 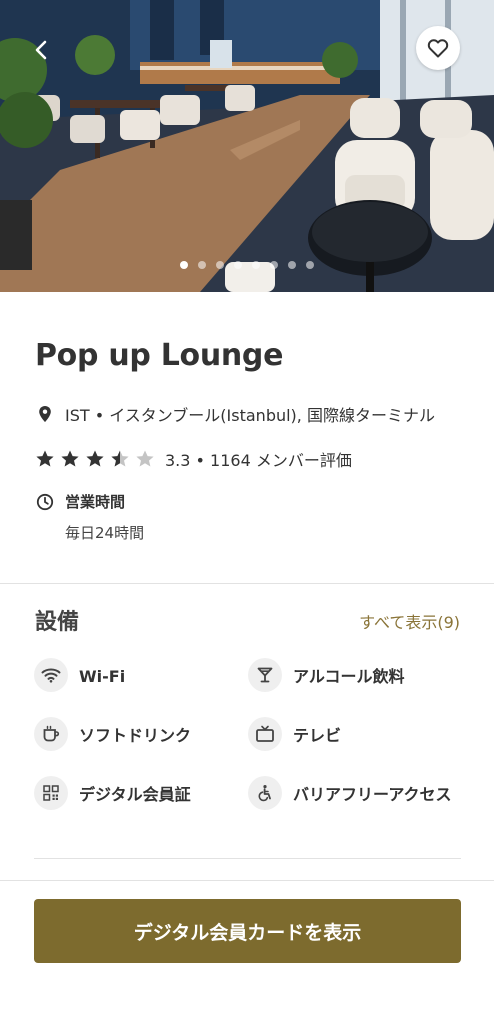 I want to click on back-button, so click(x=42, y=50).